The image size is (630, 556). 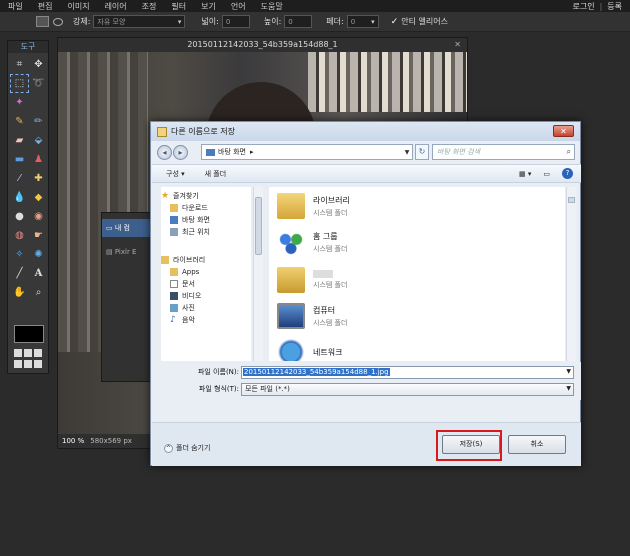 I want to click on file-item-network: 네트워크, so click(x=309, y=348).